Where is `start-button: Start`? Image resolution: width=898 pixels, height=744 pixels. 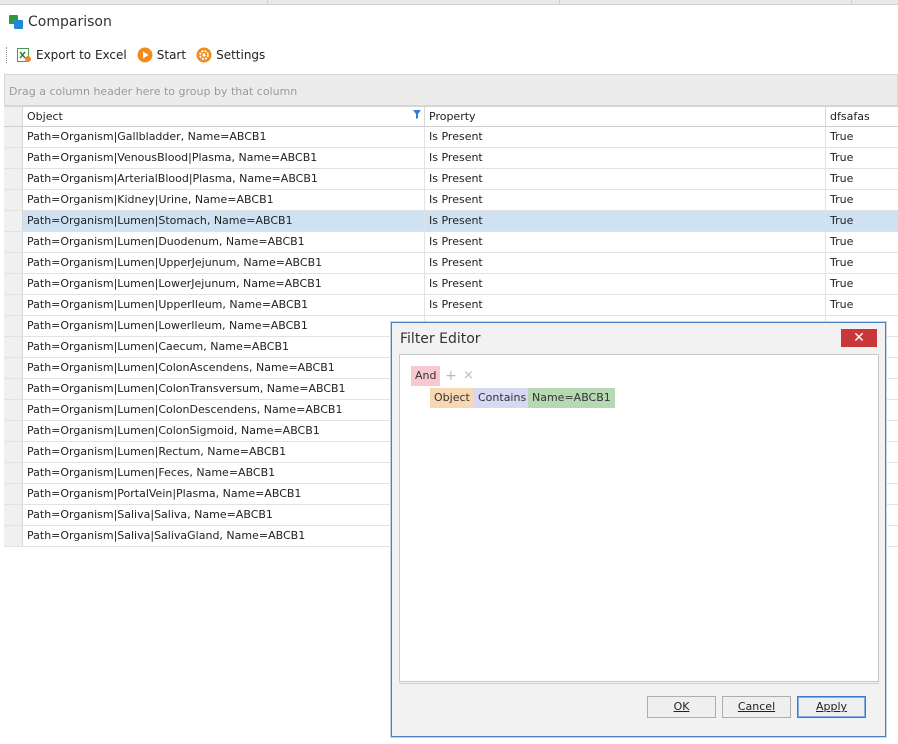 start-button: Start is located at coordinates (161, 55).